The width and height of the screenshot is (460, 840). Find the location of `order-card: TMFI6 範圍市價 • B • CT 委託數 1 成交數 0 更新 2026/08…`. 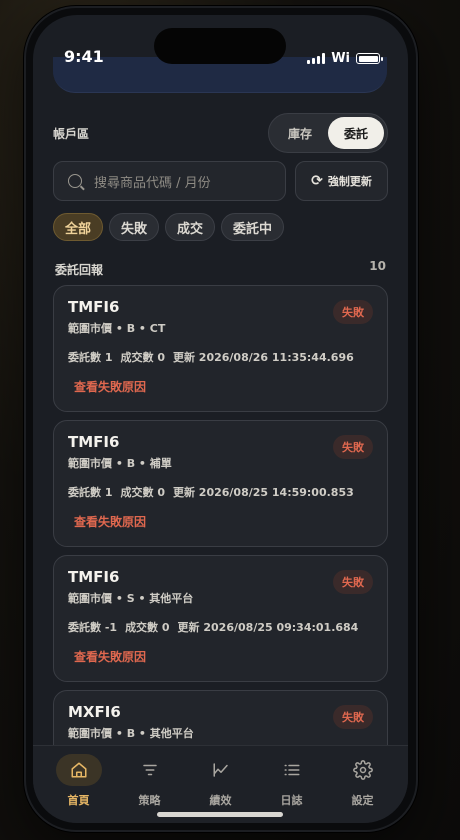

order-card: TMFI6 範圍市價 • B • CT 委託數 1 成交數 0 更新 2026/08… is located at coordinates (220, 348).